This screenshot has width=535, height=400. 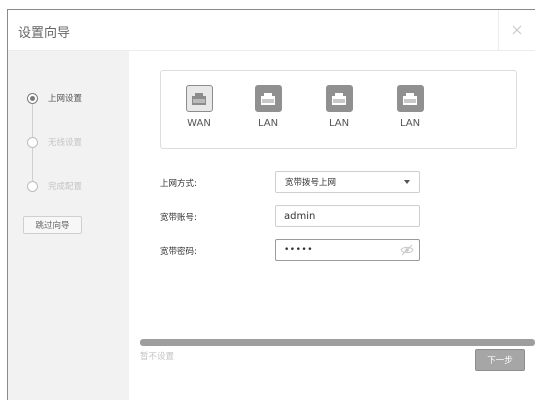 What do you see at coordinates (65, 99) in the screenshot?
I see `step-label: 上网设置` at bounding box center [65, 99].